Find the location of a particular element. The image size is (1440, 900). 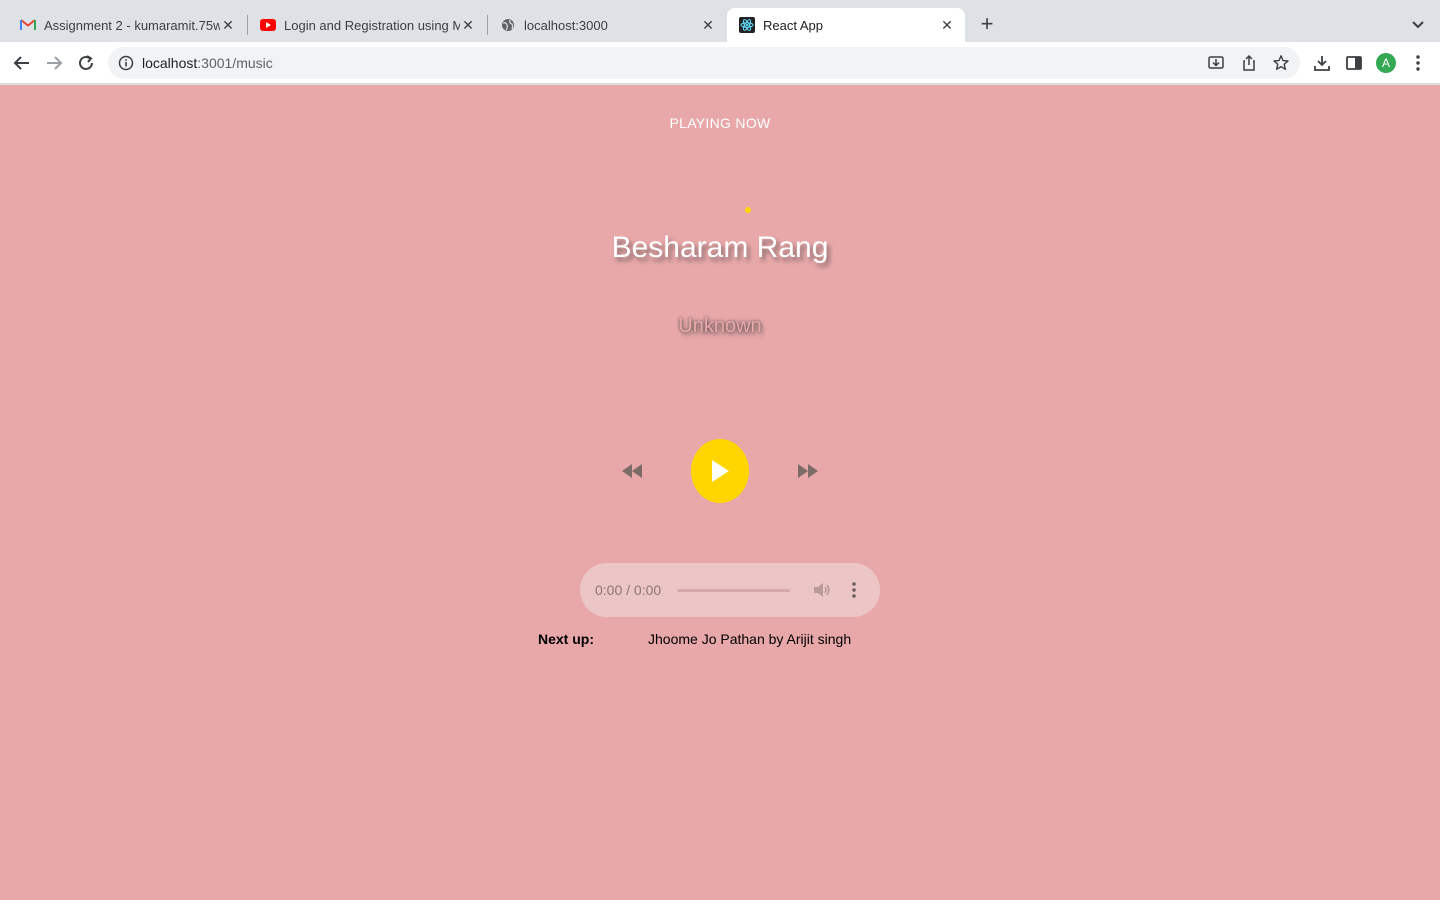

tab-react-app: React App ✕ is located at coordinates (846, 25).